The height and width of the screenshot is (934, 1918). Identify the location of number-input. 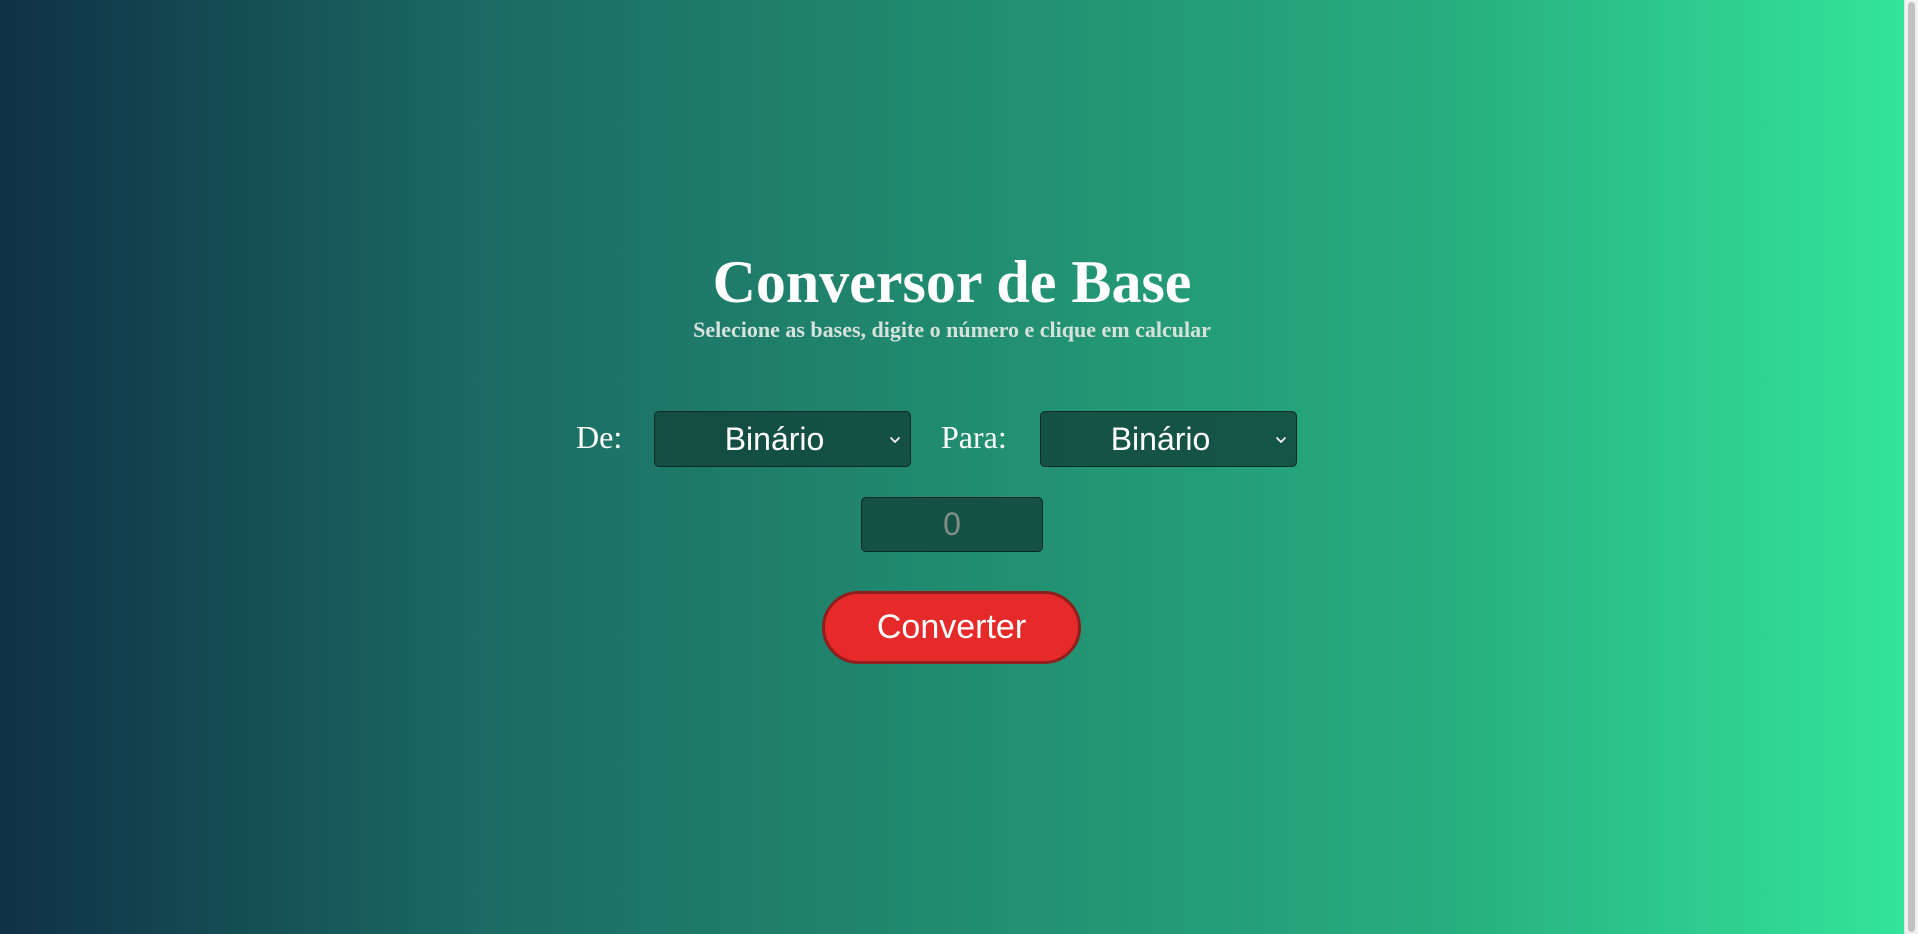
(952, 524).